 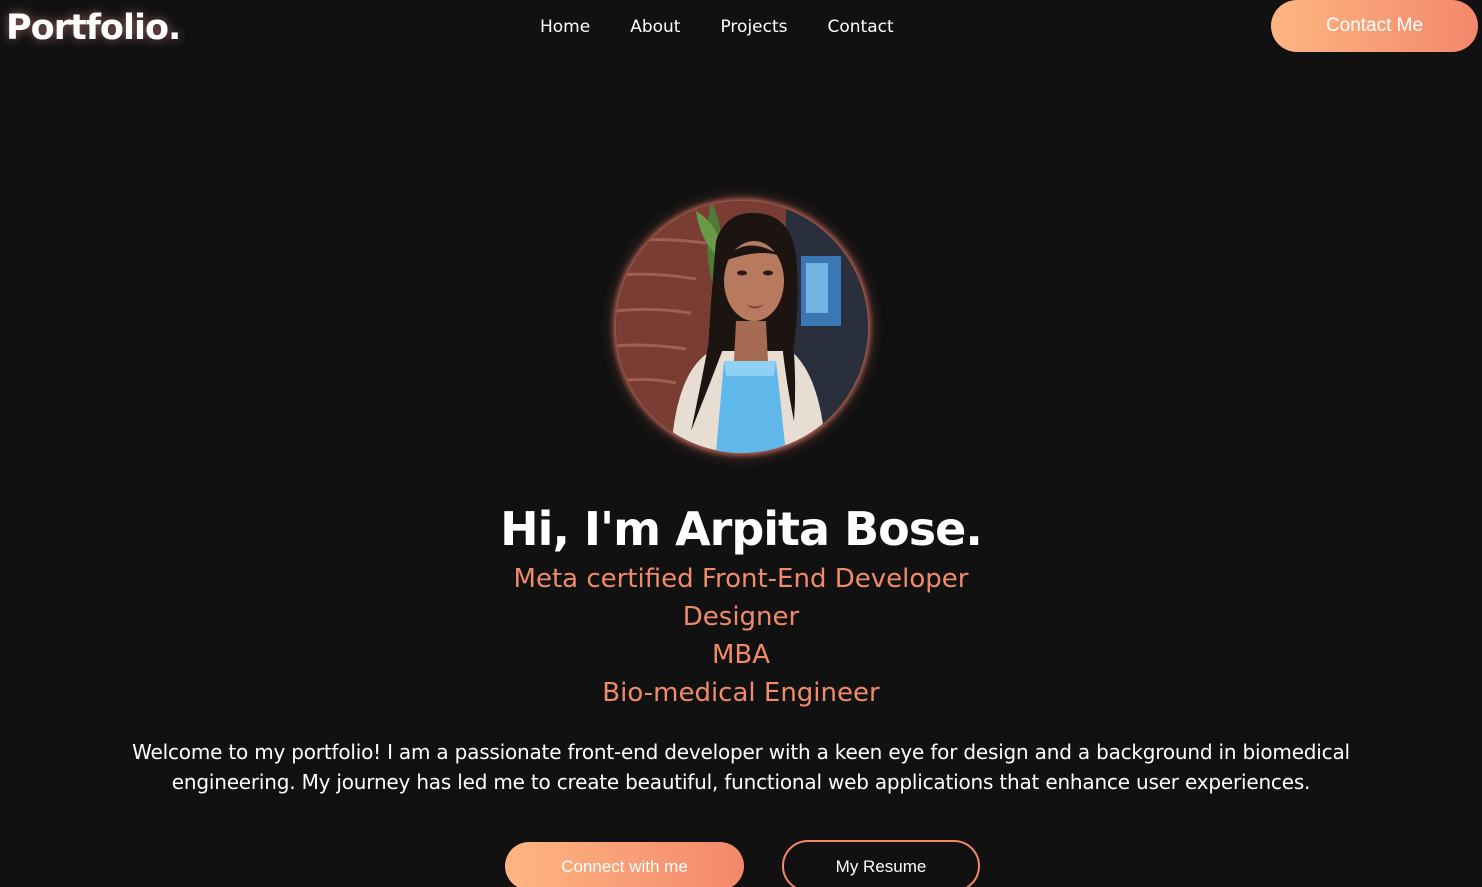 I want to click on contact-me-button: Contact Me, so click(x=1374, y=26).